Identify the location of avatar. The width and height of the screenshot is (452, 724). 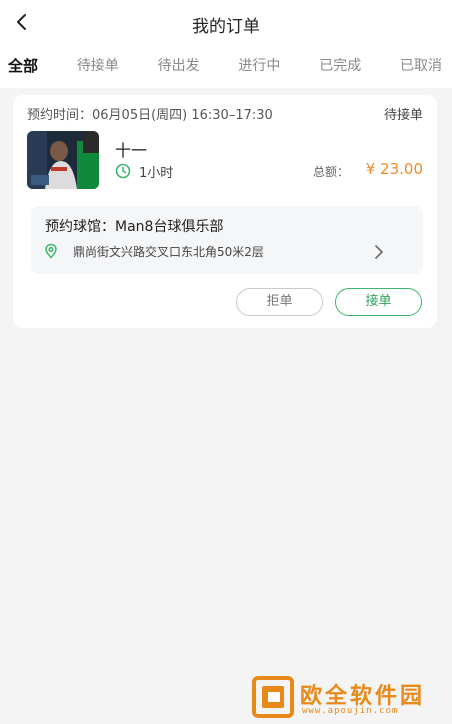
(63, 160).